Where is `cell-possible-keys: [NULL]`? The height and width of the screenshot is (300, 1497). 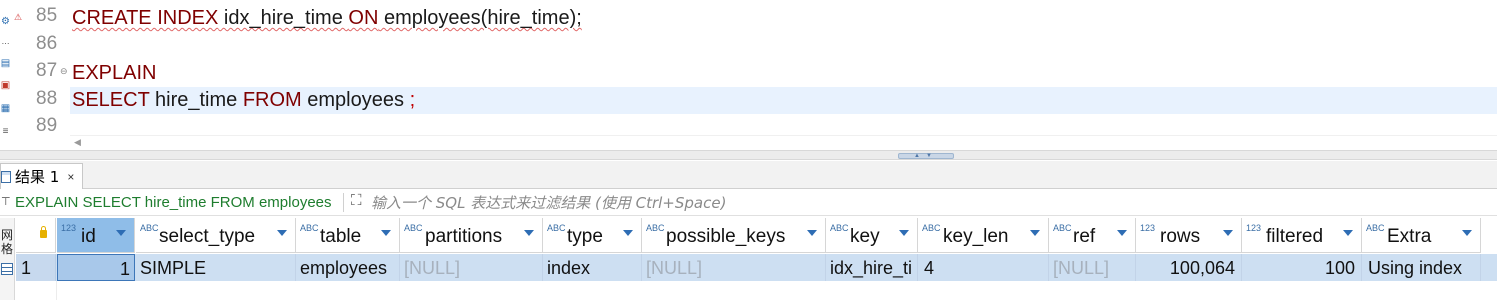 cell-possible-keys: [NULL] is located at coordinates (734, 267).